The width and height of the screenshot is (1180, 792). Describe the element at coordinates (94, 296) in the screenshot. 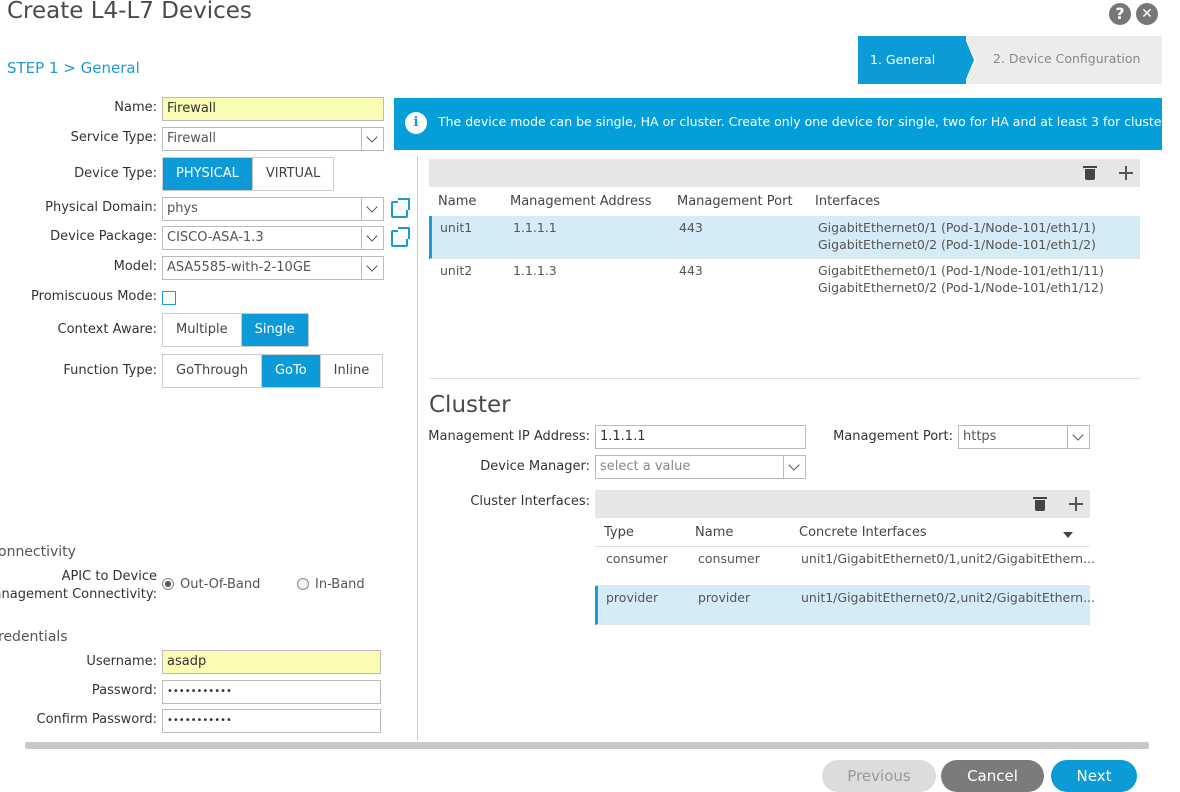

I see `promiscuous-mode-label: Promiscuous Mode:` at that location.